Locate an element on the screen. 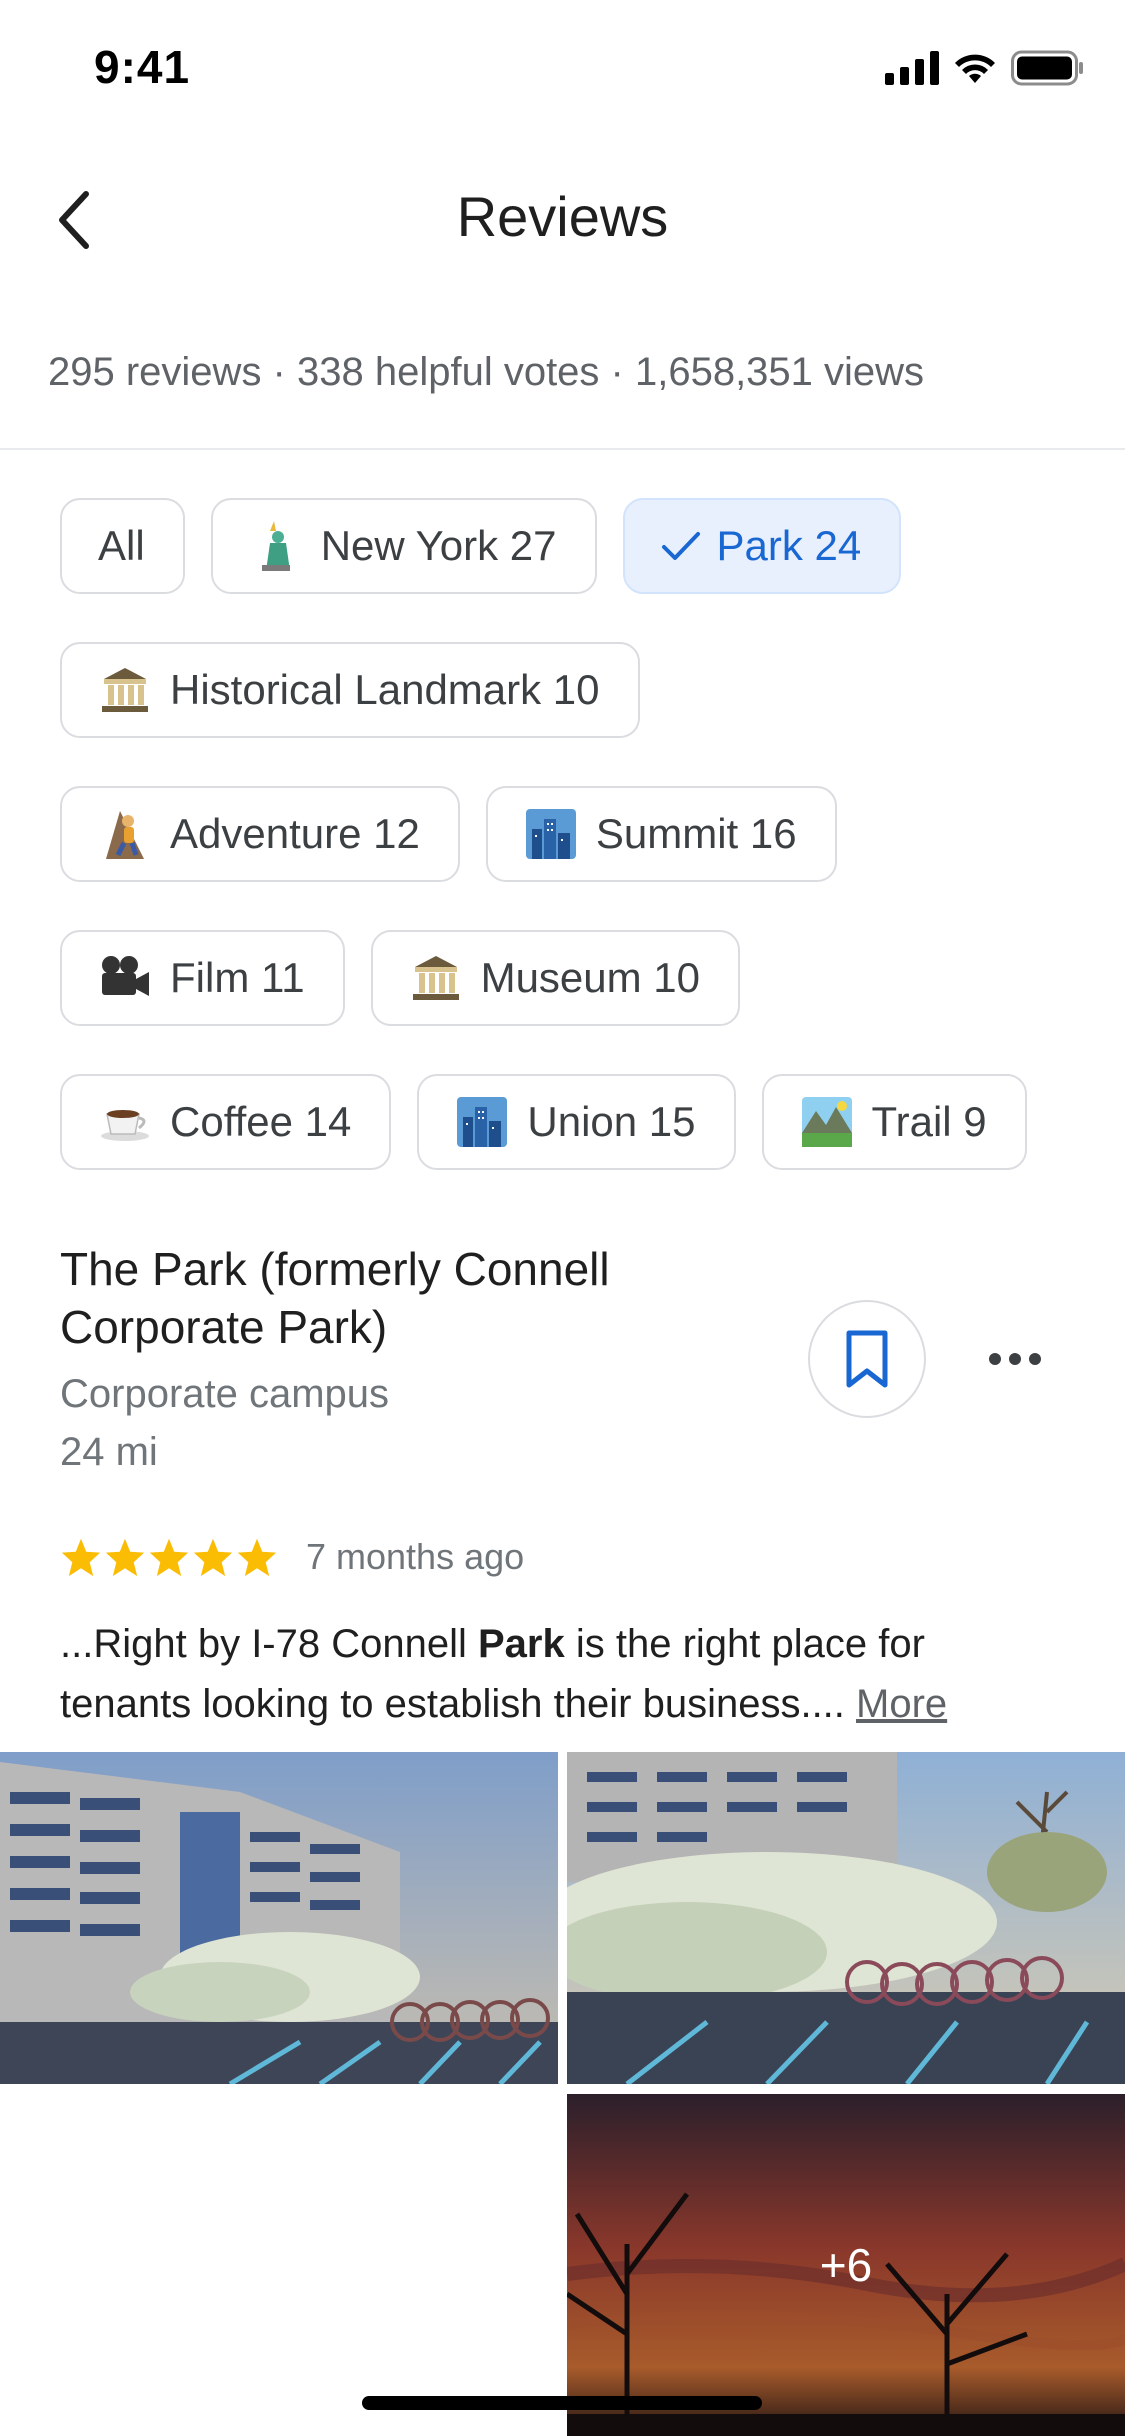 The width and height of the screenshot is (1125, 2436). header: Reviews is located at coordinates (562, 220).